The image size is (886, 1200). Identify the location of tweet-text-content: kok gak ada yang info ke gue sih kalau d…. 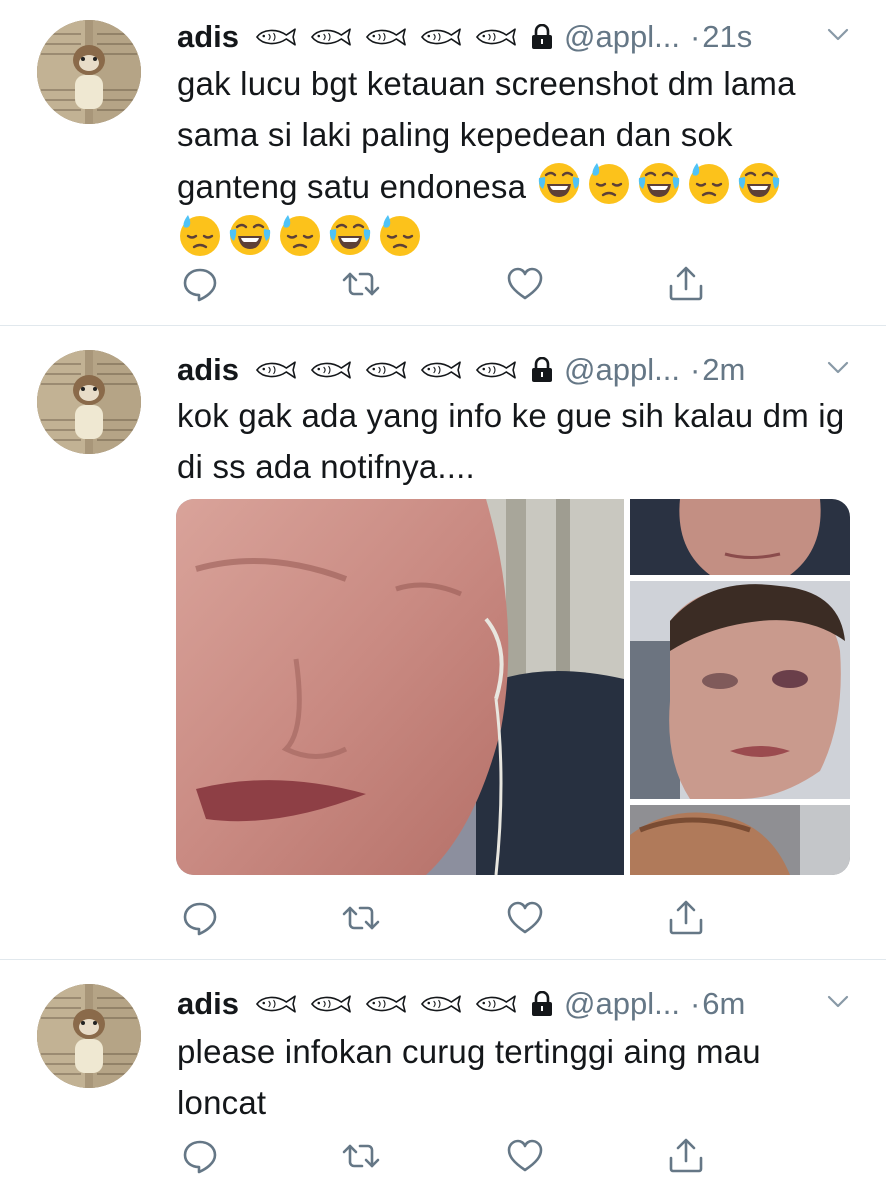
(511, 441).